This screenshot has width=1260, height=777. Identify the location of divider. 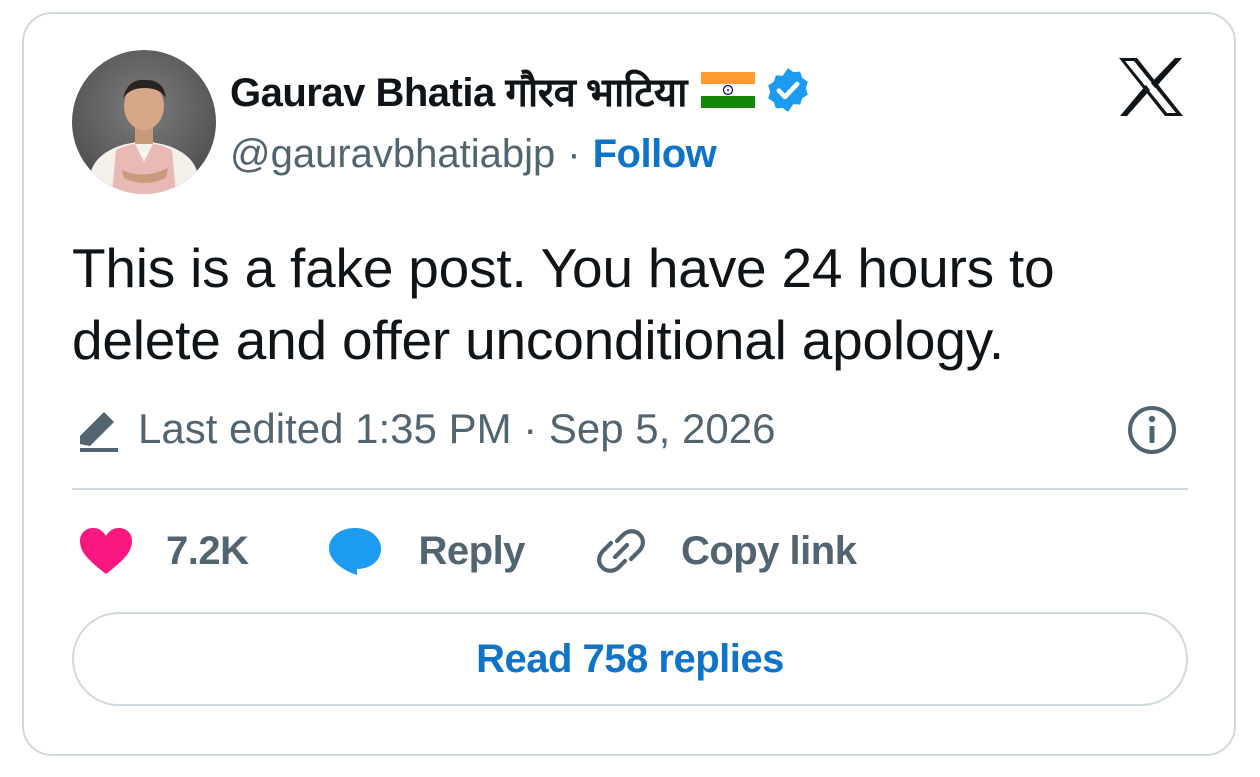
(630, 489).